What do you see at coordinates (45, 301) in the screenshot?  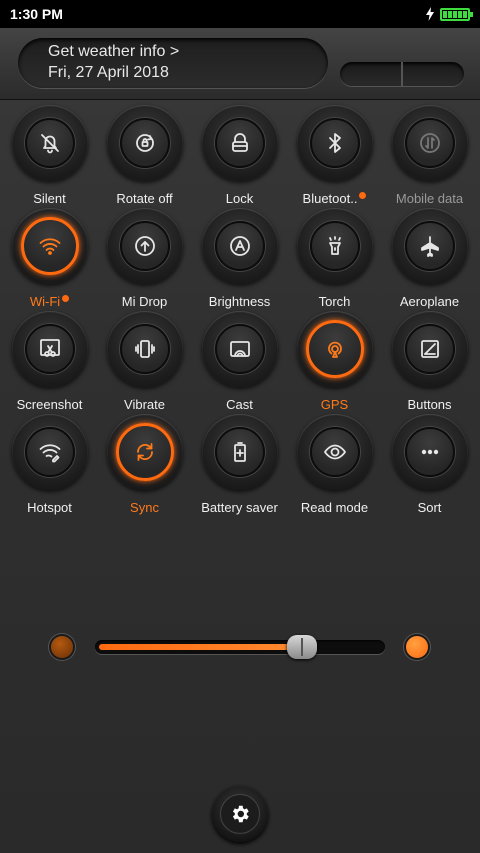 I see `toggle-label-text: Wi-Fi` at bounding box center [45, 301].